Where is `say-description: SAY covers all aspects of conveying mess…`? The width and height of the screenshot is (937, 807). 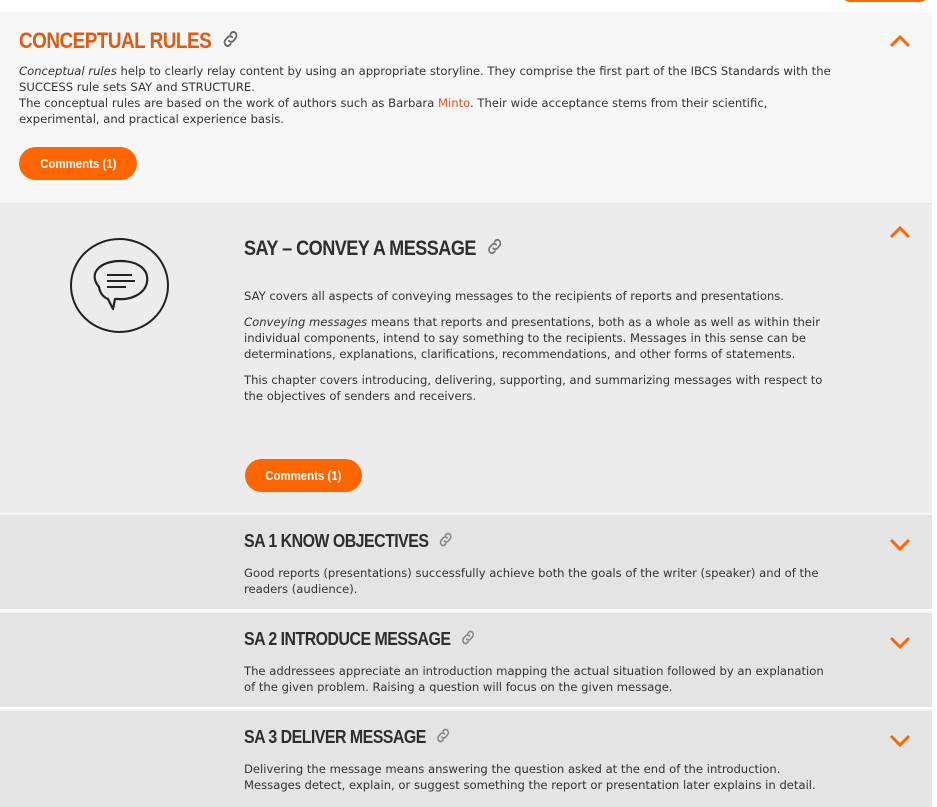
say-description: SAY covers all aspects of conveying mess… is located at coordinates (534, 346).